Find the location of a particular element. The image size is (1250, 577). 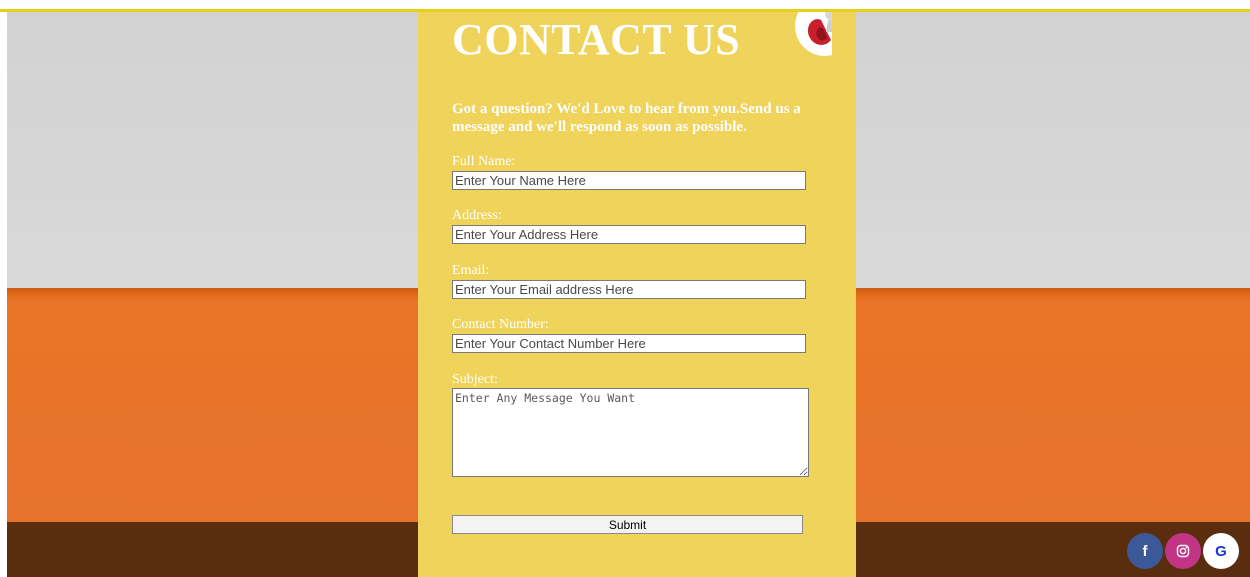

subject-label: Subject: is located at coordinates (475, 379).